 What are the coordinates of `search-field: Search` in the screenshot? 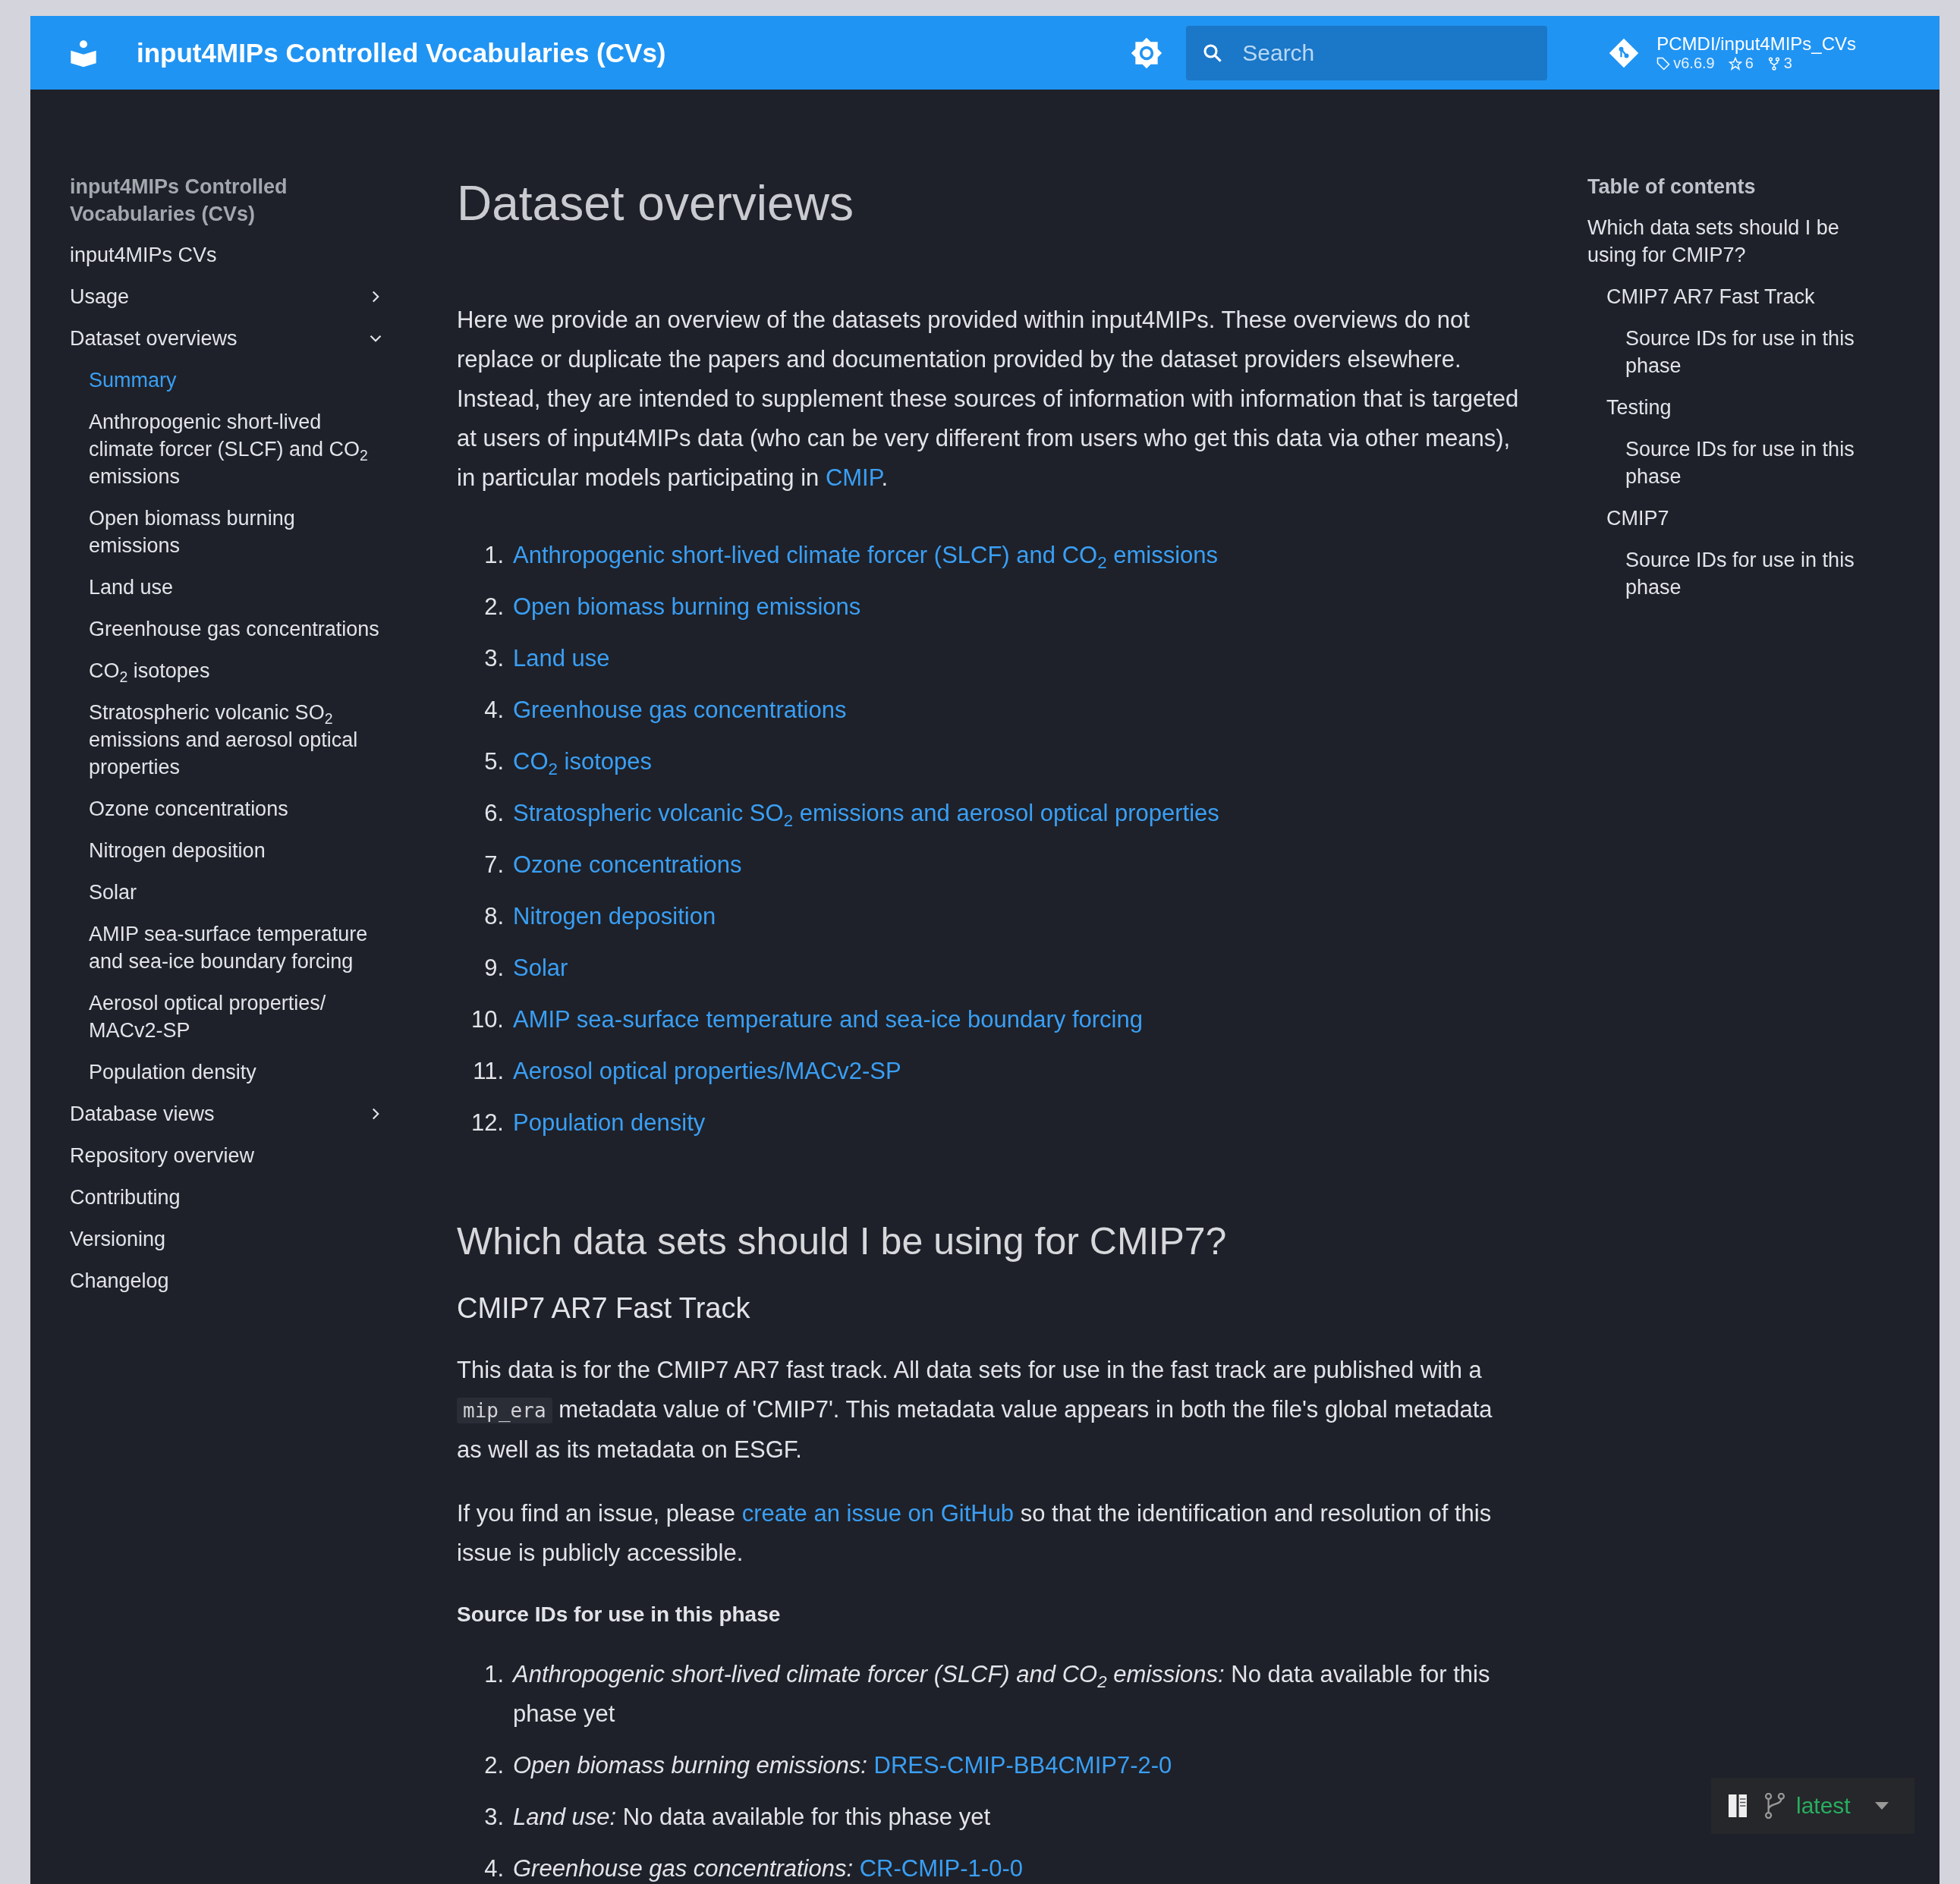 It's located at (1387, 53).